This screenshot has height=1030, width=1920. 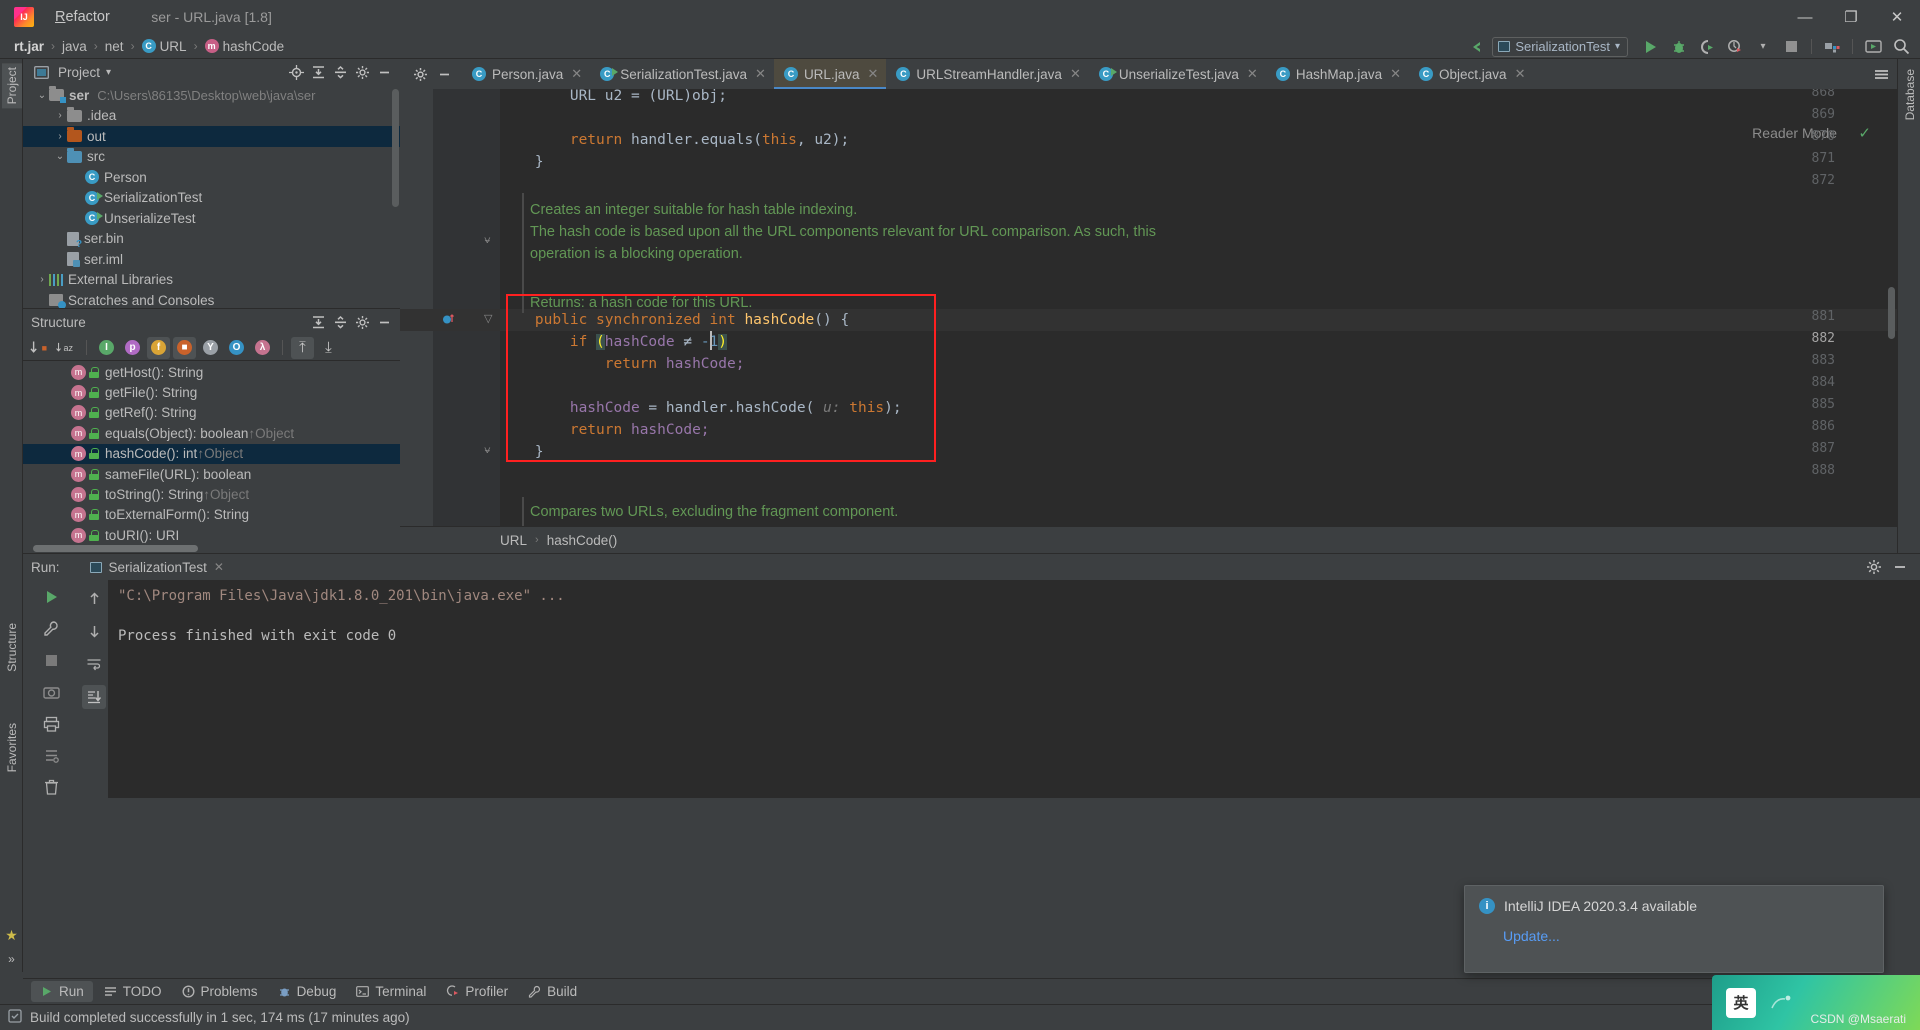 What do you see at coordinates (1679, 46) in the screenshot?
I see `debug-button` at bounding box center [1679, 46].